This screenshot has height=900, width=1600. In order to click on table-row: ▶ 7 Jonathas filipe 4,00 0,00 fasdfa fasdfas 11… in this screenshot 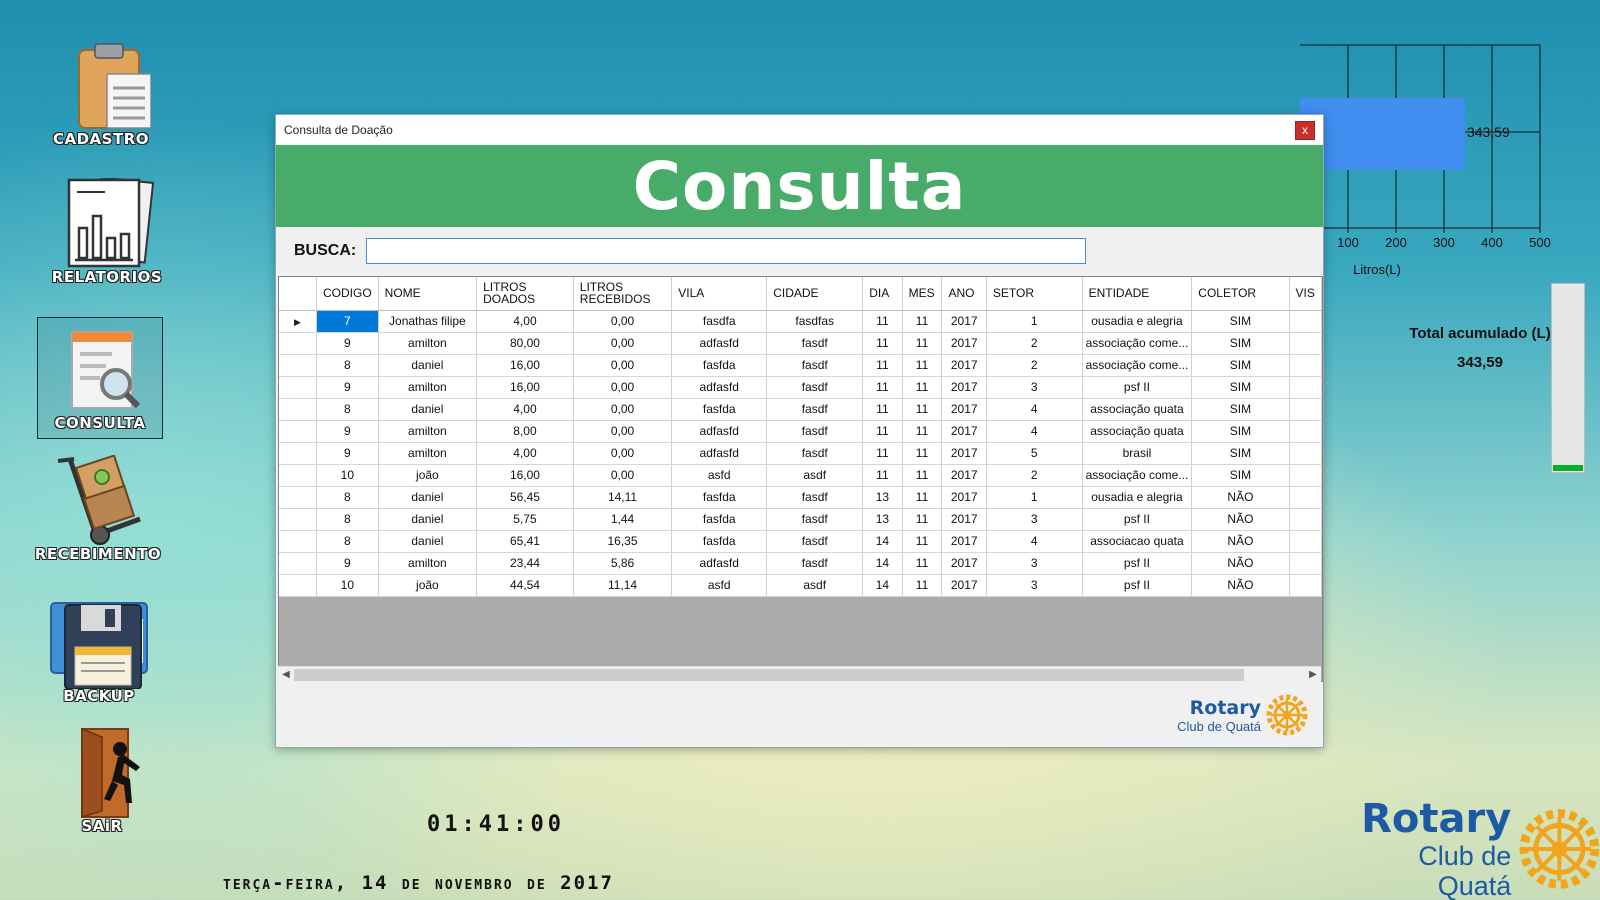, I will do `click(800, 321)`.